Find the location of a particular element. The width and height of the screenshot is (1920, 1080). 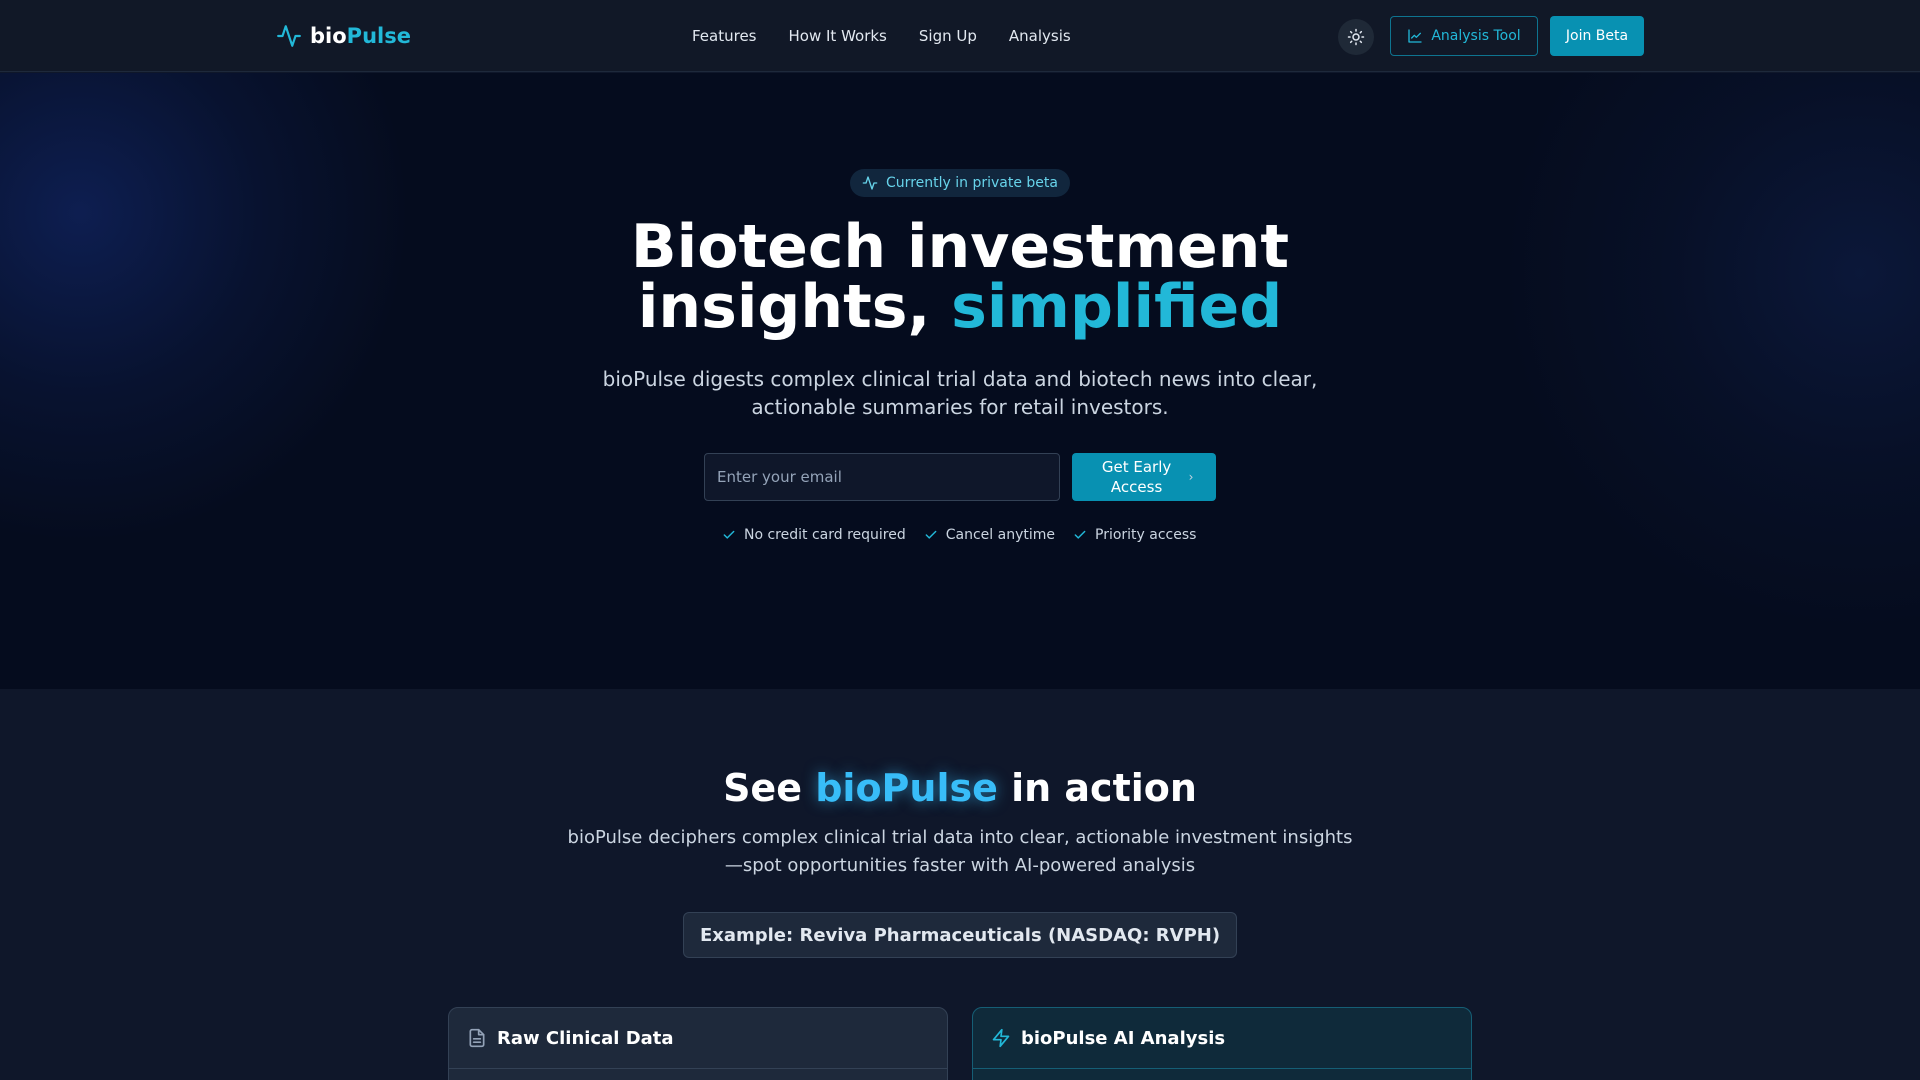

demo-title-accent: bioPulse is located at coordinates (906, 788).